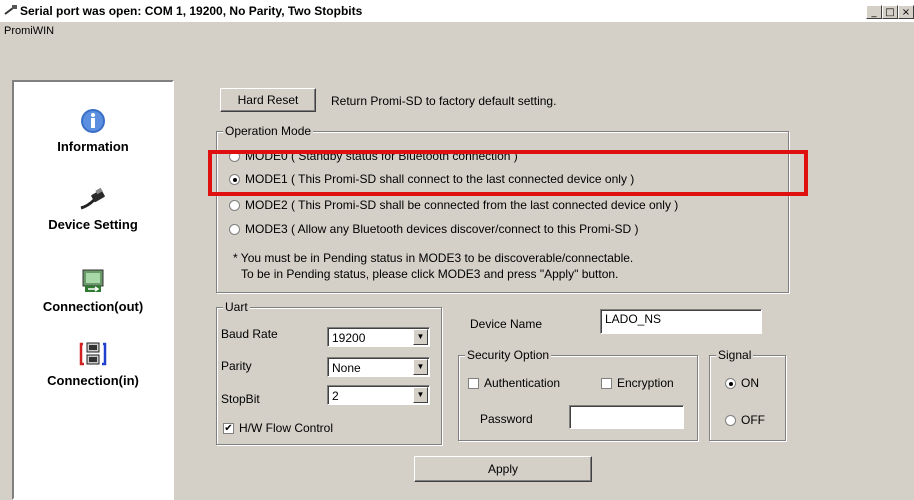  Describe the element at coordinates (753, 420) in the screenshot. I see `signal-off-label: OFF` at that location.